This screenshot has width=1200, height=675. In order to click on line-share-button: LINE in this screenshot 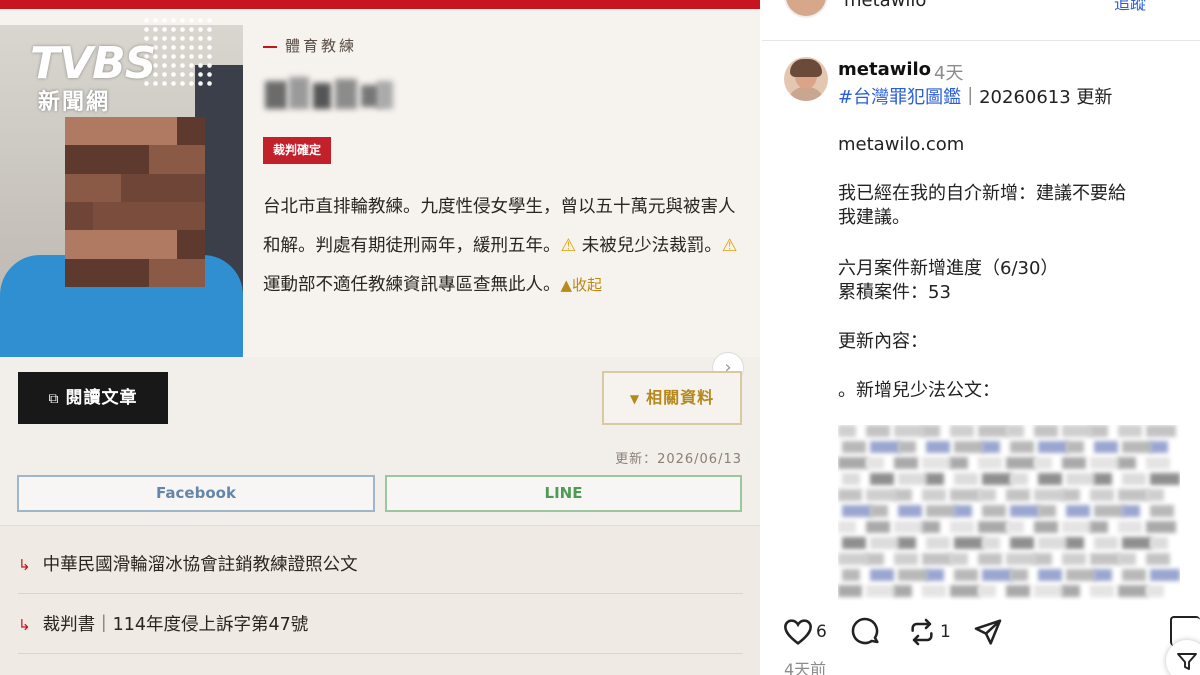, I will do `click(563, 493)`.